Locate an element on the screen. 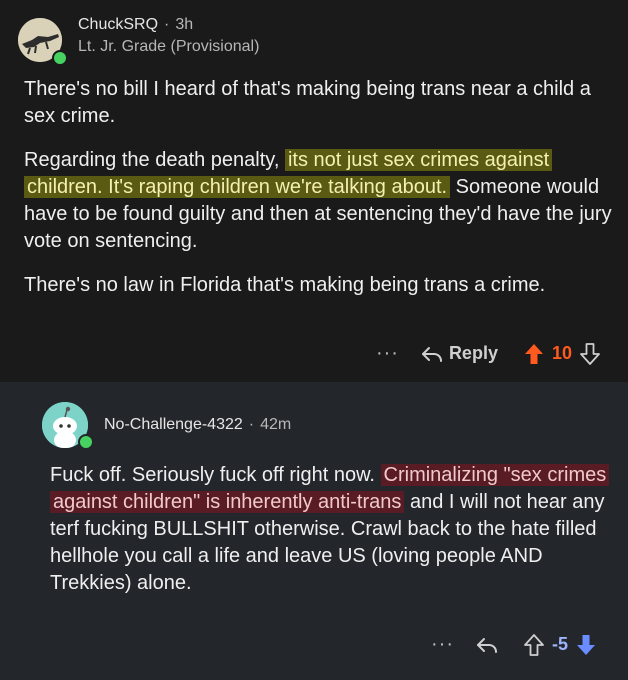 The height and width of the screenshot is (680, 628). reply-button is located at coordinates (487, 645).